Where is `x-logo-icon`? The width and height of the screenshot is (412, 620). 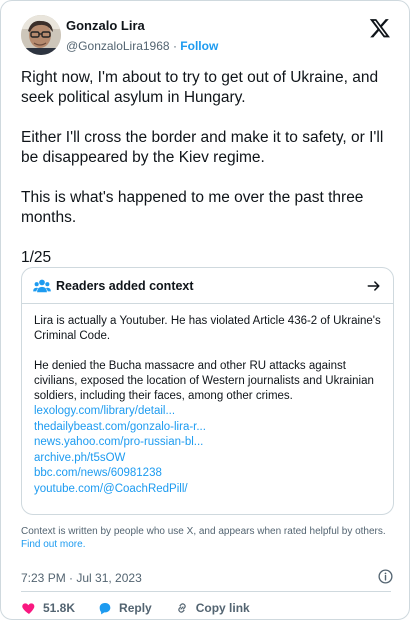 x-logo-icon is located at coordinates (380, 28).